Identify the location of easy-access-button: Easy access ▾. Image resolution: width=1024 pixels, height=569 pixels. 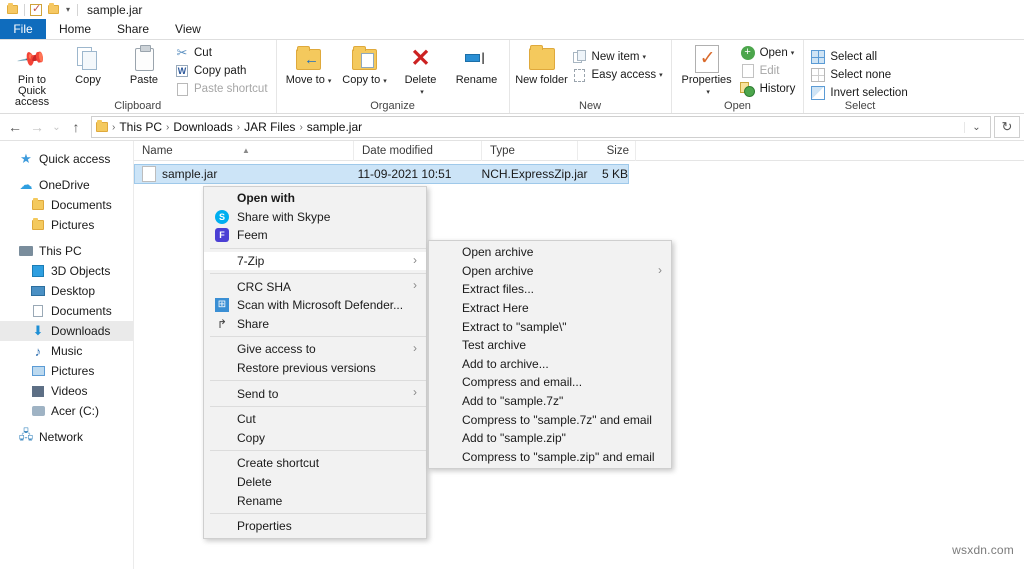
(618, 75).